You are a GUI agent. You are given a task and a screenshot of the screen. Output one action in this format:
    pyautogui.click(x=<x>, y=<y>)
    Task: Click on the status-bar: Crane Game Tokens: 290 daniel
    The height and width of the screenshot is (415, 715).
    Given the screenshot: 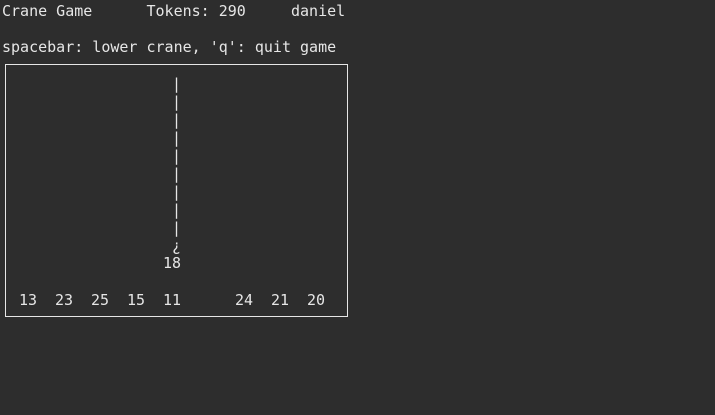 What is the action you would take?
    pyautogui.click(x=173, y=11)
    